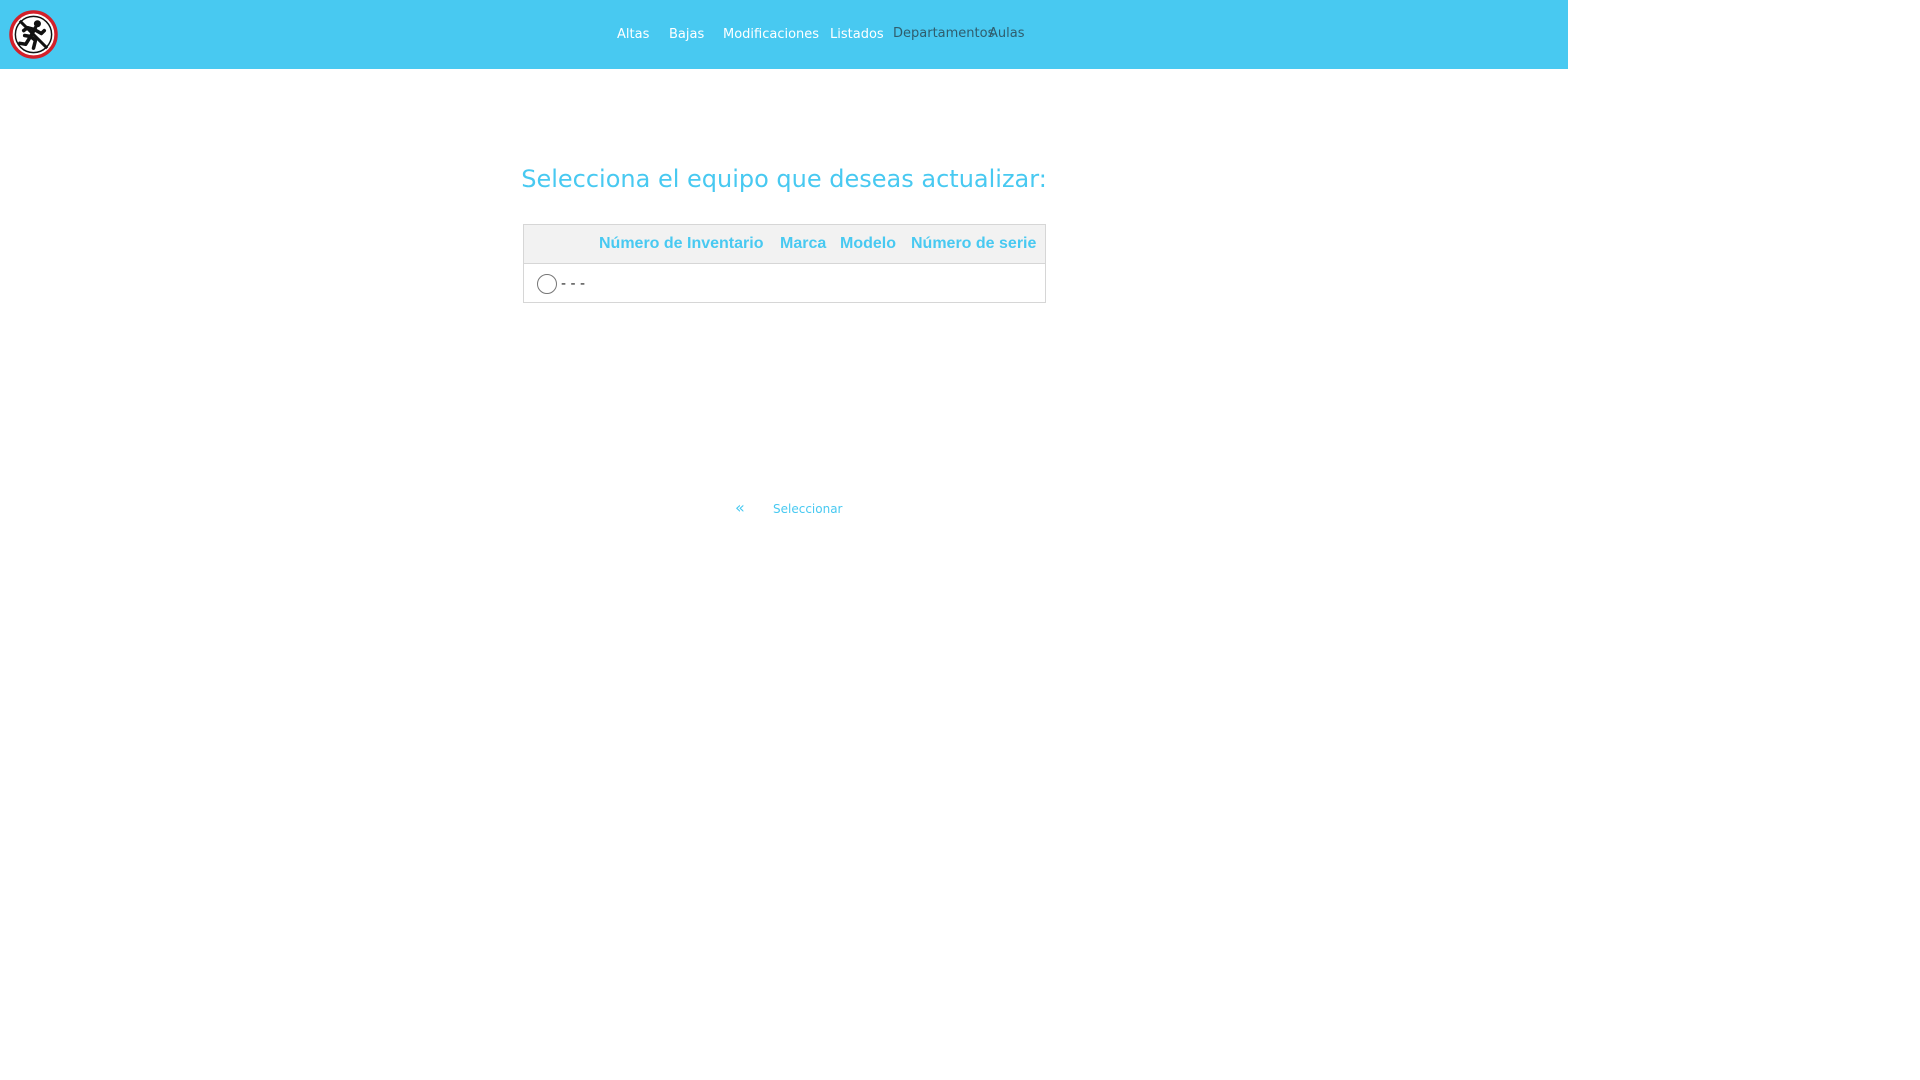  What do you see at coordinates (868, 243) in the screenshot?
I see `column-header-modelo: Modelo` at bounding box center [868, 243].